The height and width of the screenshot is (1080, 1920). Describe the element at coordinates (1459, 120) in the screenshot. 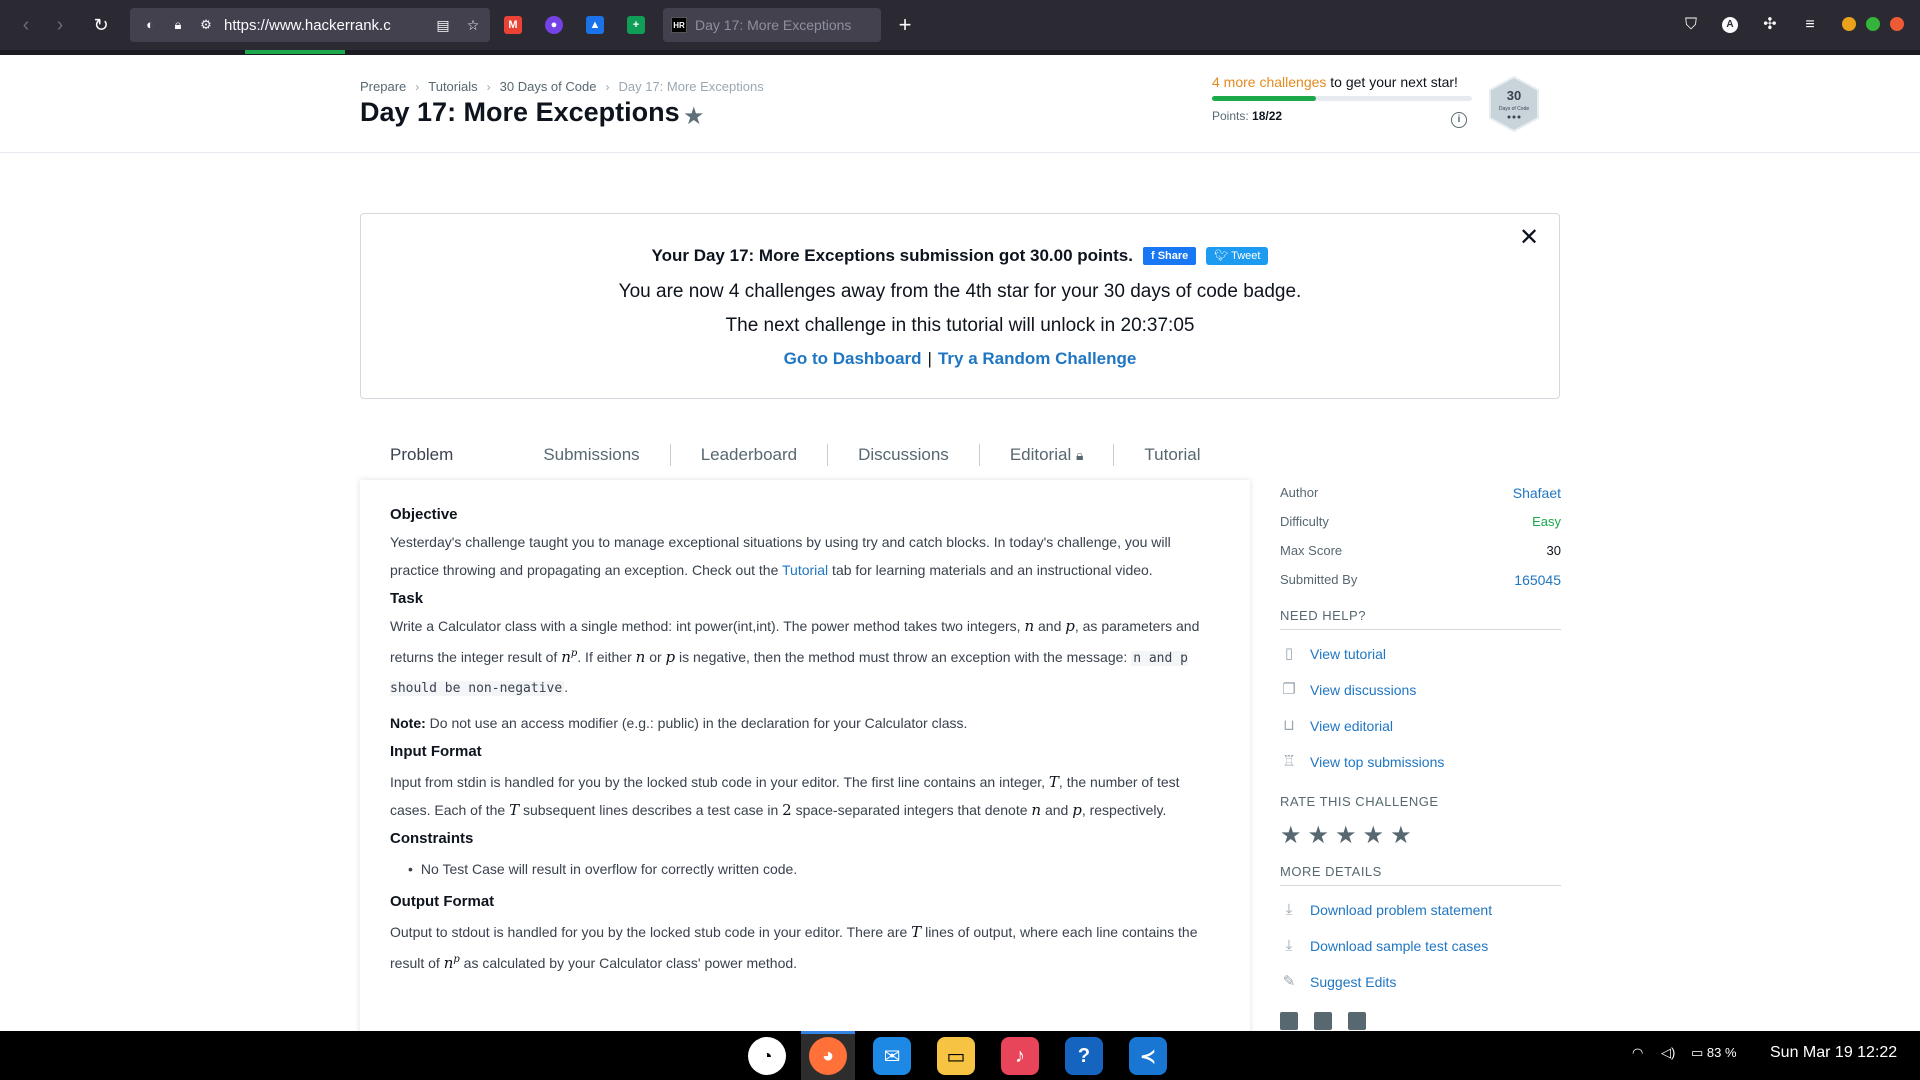

I see `info-icon: i` at that location.